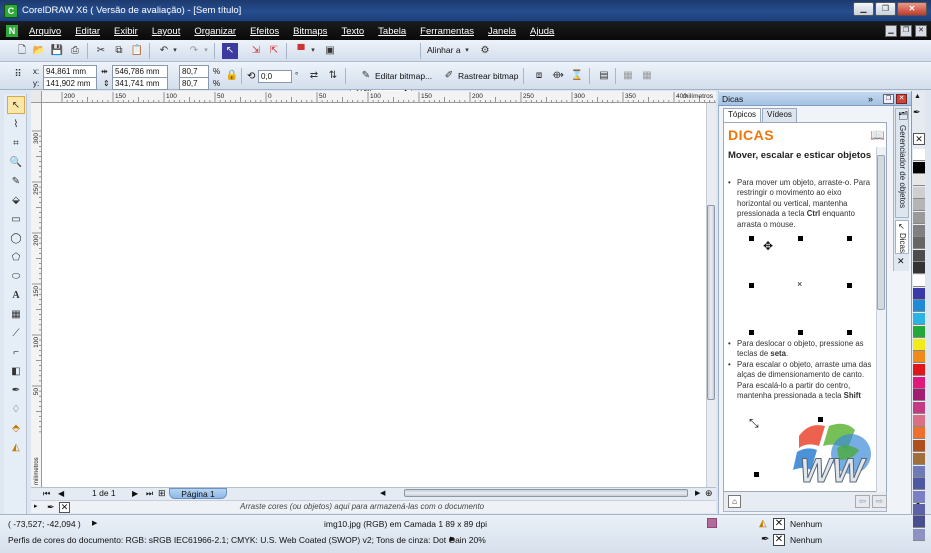 The image size is (931, 553). Describe the element at coordinates (862, 501) in the screenshot. I see `back-icon: ⇦` at that location.